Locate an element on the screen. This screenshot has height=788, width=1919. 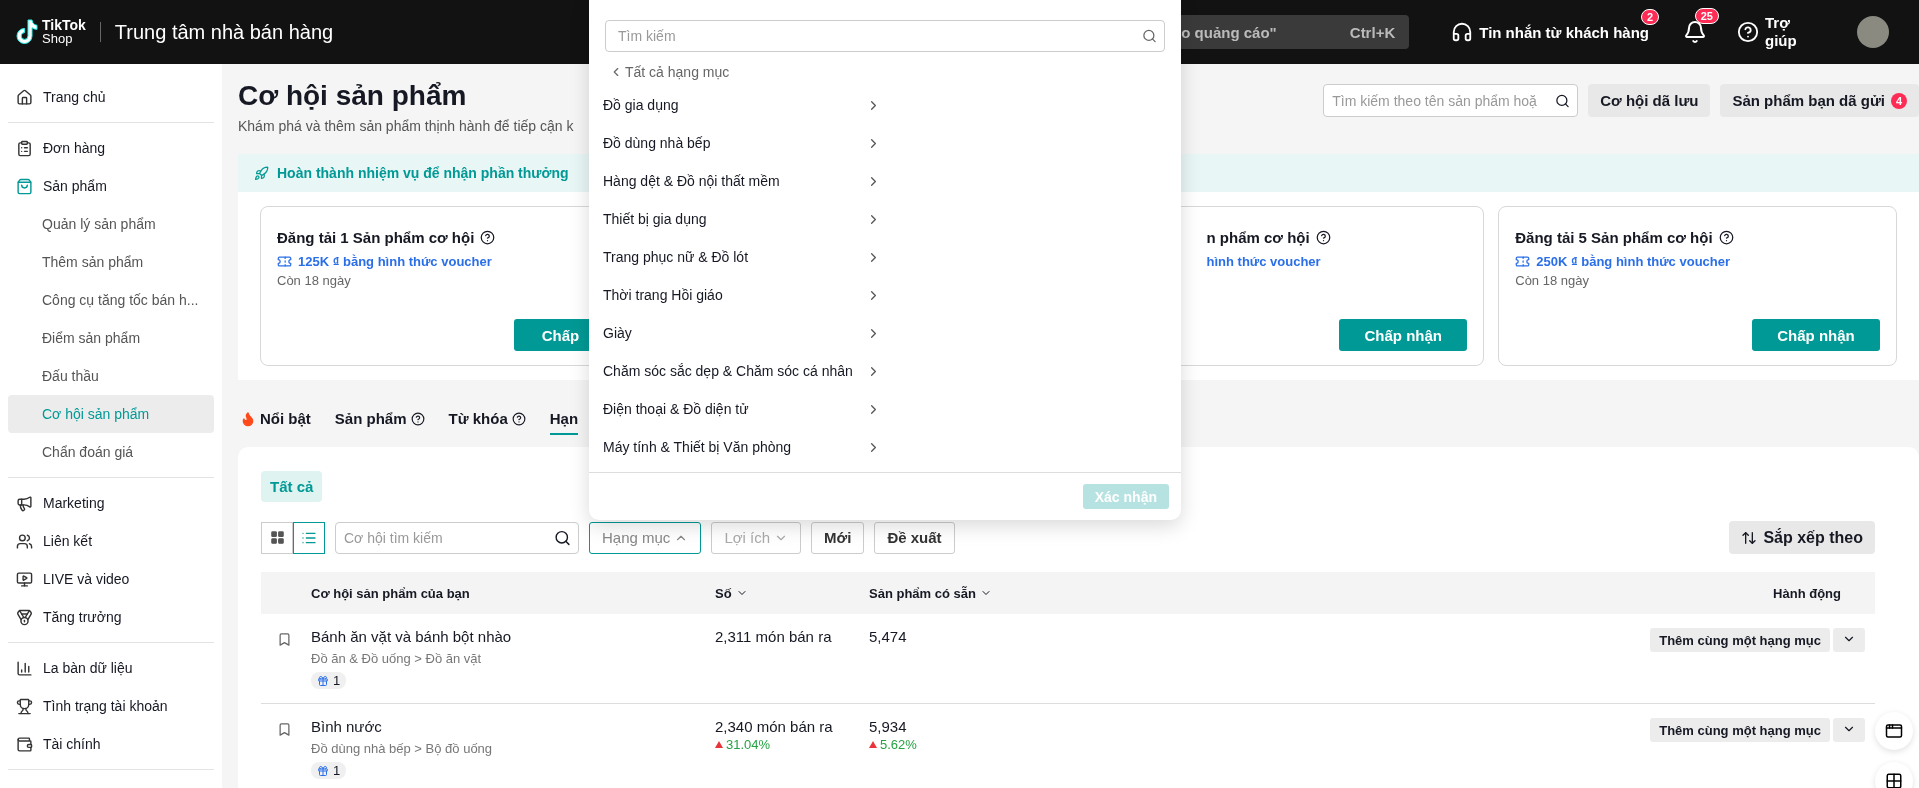
sidebar-item: Sản phẩm is located at coordinates (111, 186).